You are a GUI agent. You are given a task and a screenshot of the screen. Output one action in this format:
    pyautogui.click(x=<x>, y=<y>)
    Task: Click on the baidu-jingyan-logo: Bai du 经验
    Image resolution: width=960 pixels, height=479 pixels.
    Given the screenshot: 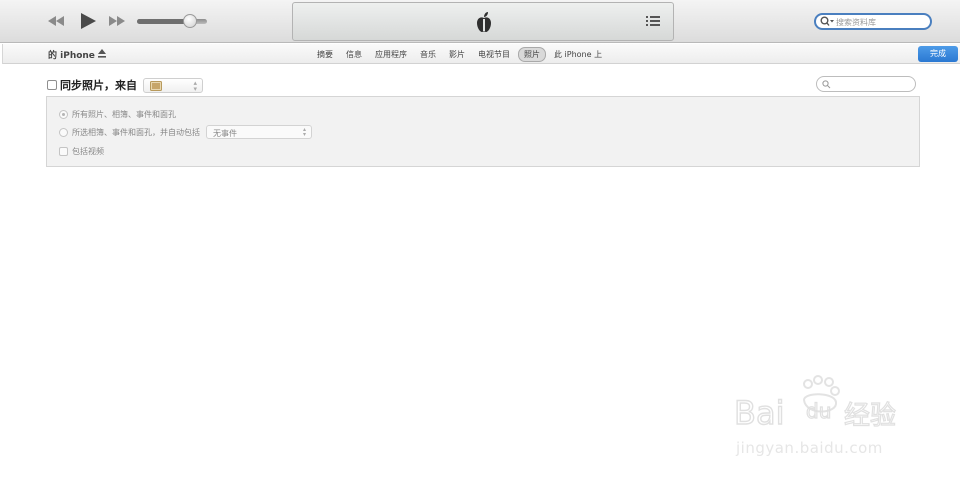 What is the action you would take?
    pyautogui.click(x=815, y=404)
    